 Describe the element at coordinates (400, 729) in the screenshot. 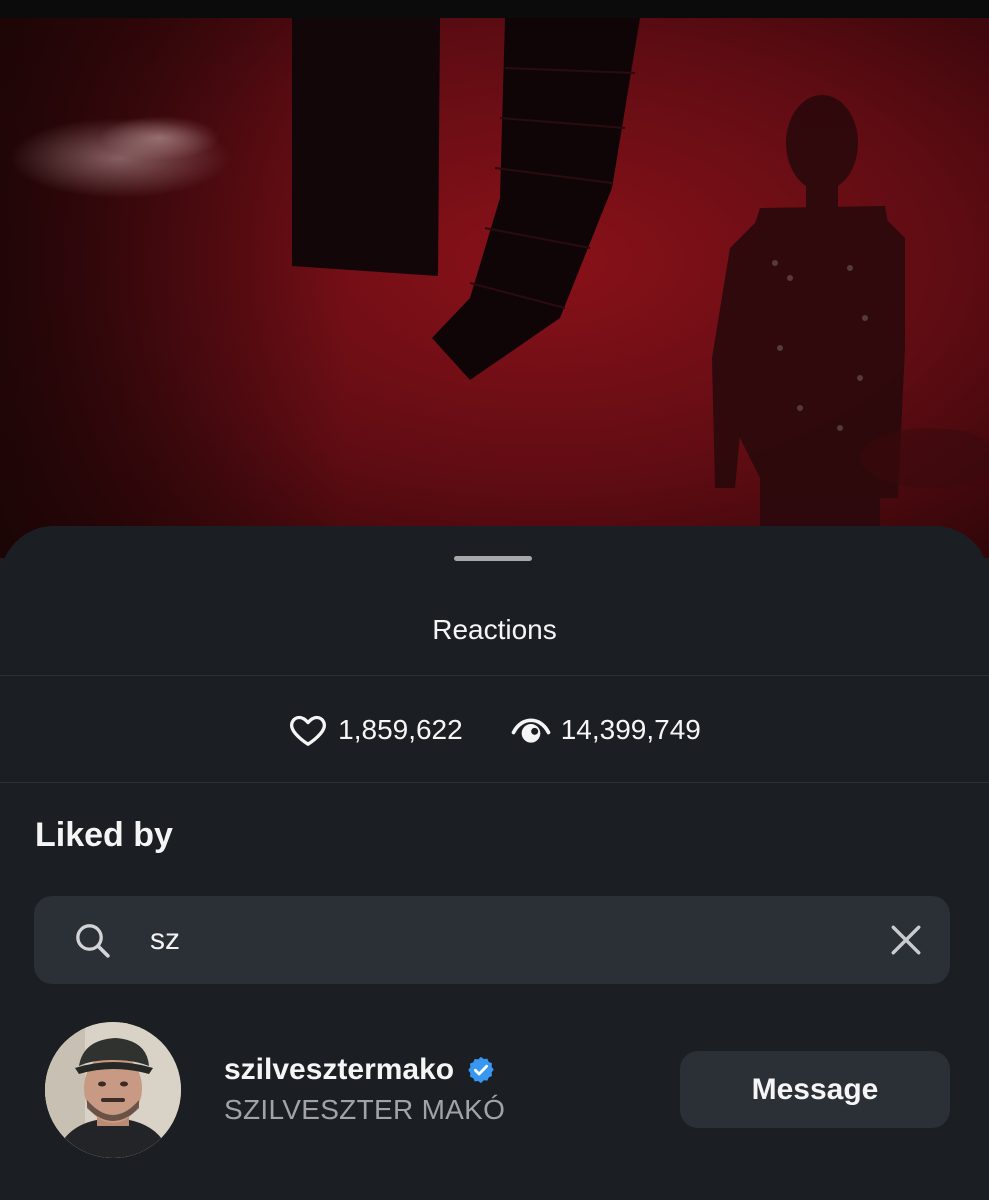

I see `likes-count: 1,859,622` at that location.